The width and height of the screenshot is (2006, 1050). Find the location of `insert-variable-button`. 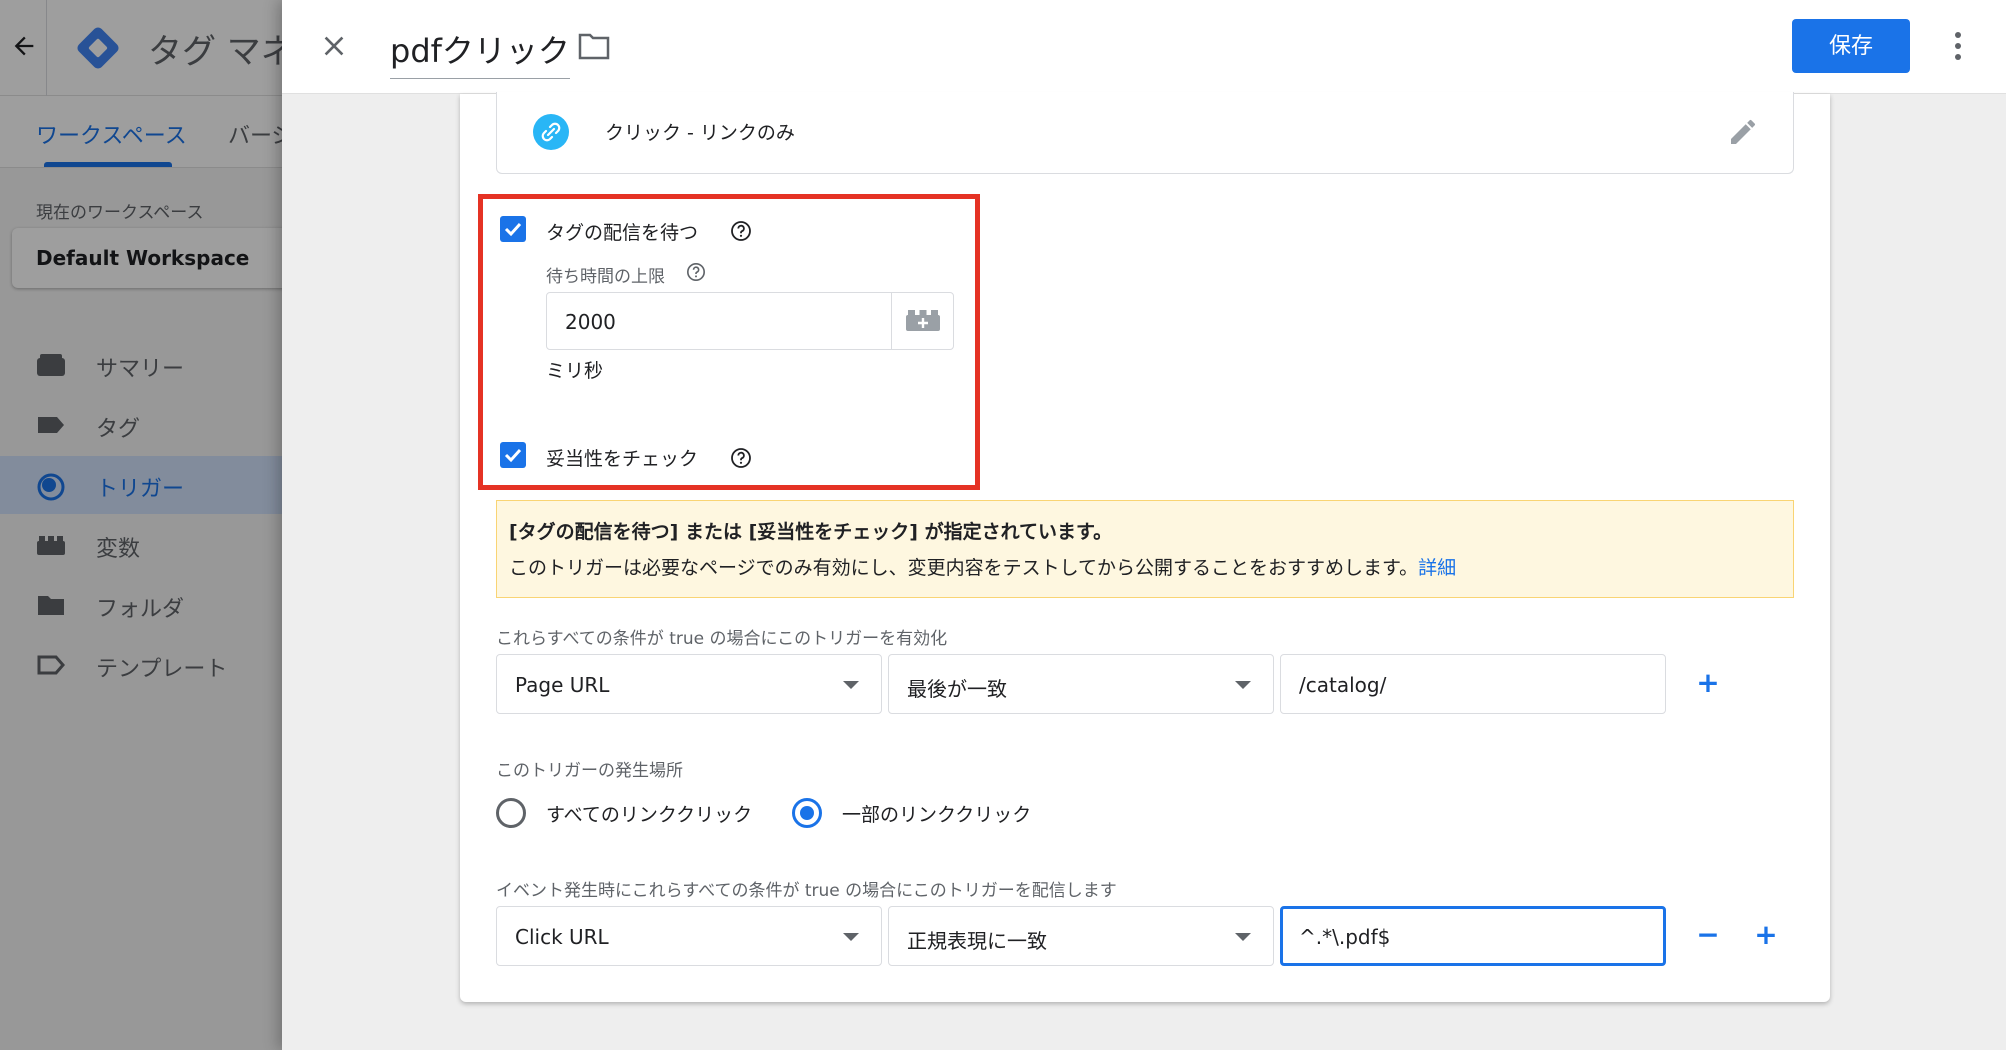

insert-variable-button is located at coordinates (922, 321).